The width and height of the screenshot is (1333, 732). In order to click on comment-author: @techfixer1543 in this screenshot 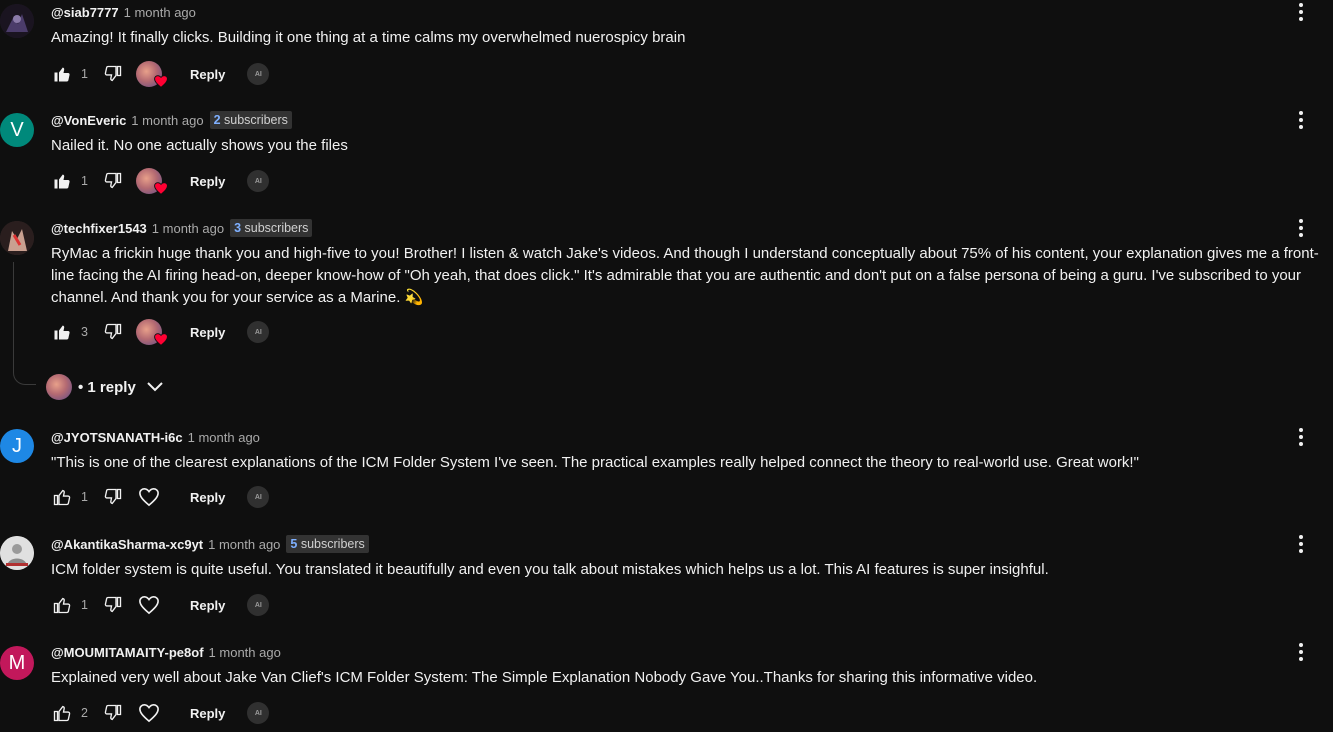, I will do `click(99, 228)`.